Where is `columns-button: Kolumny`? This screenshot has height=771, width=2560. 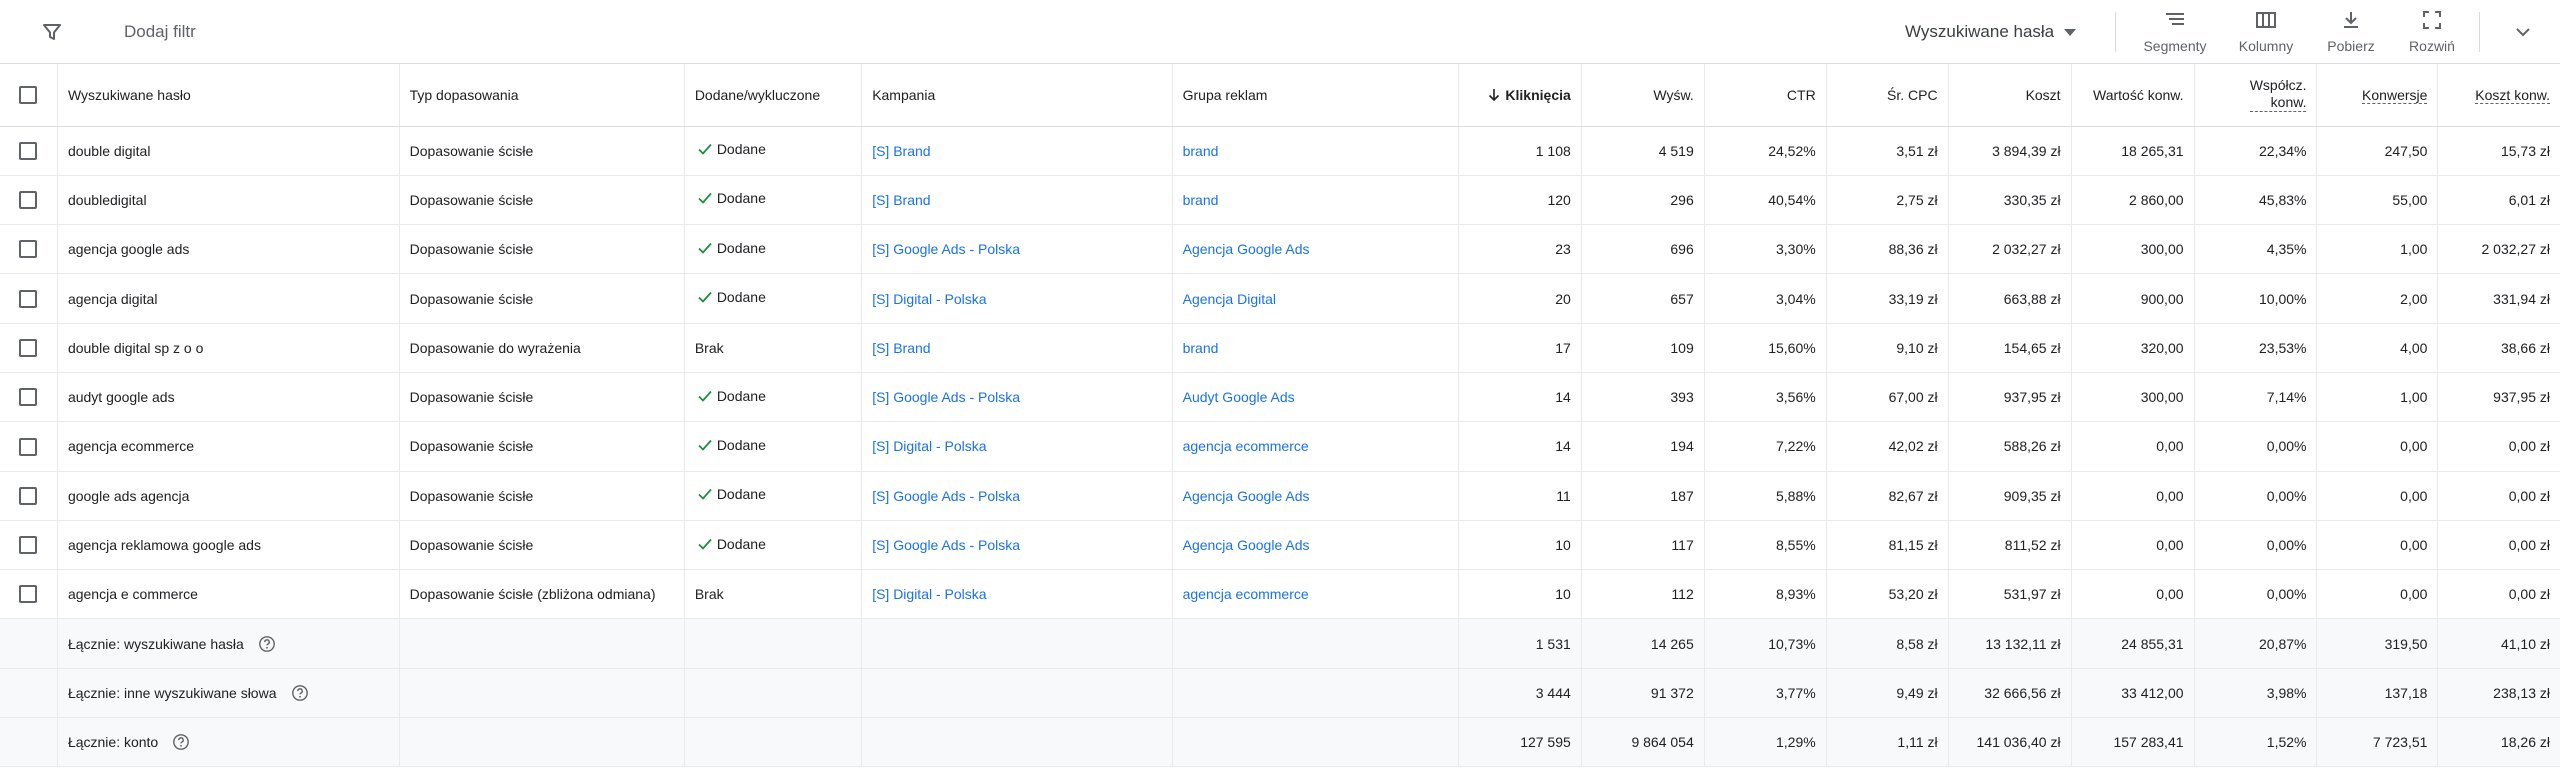 columns-button: Kolumny is located at coordinates (2266, 33).